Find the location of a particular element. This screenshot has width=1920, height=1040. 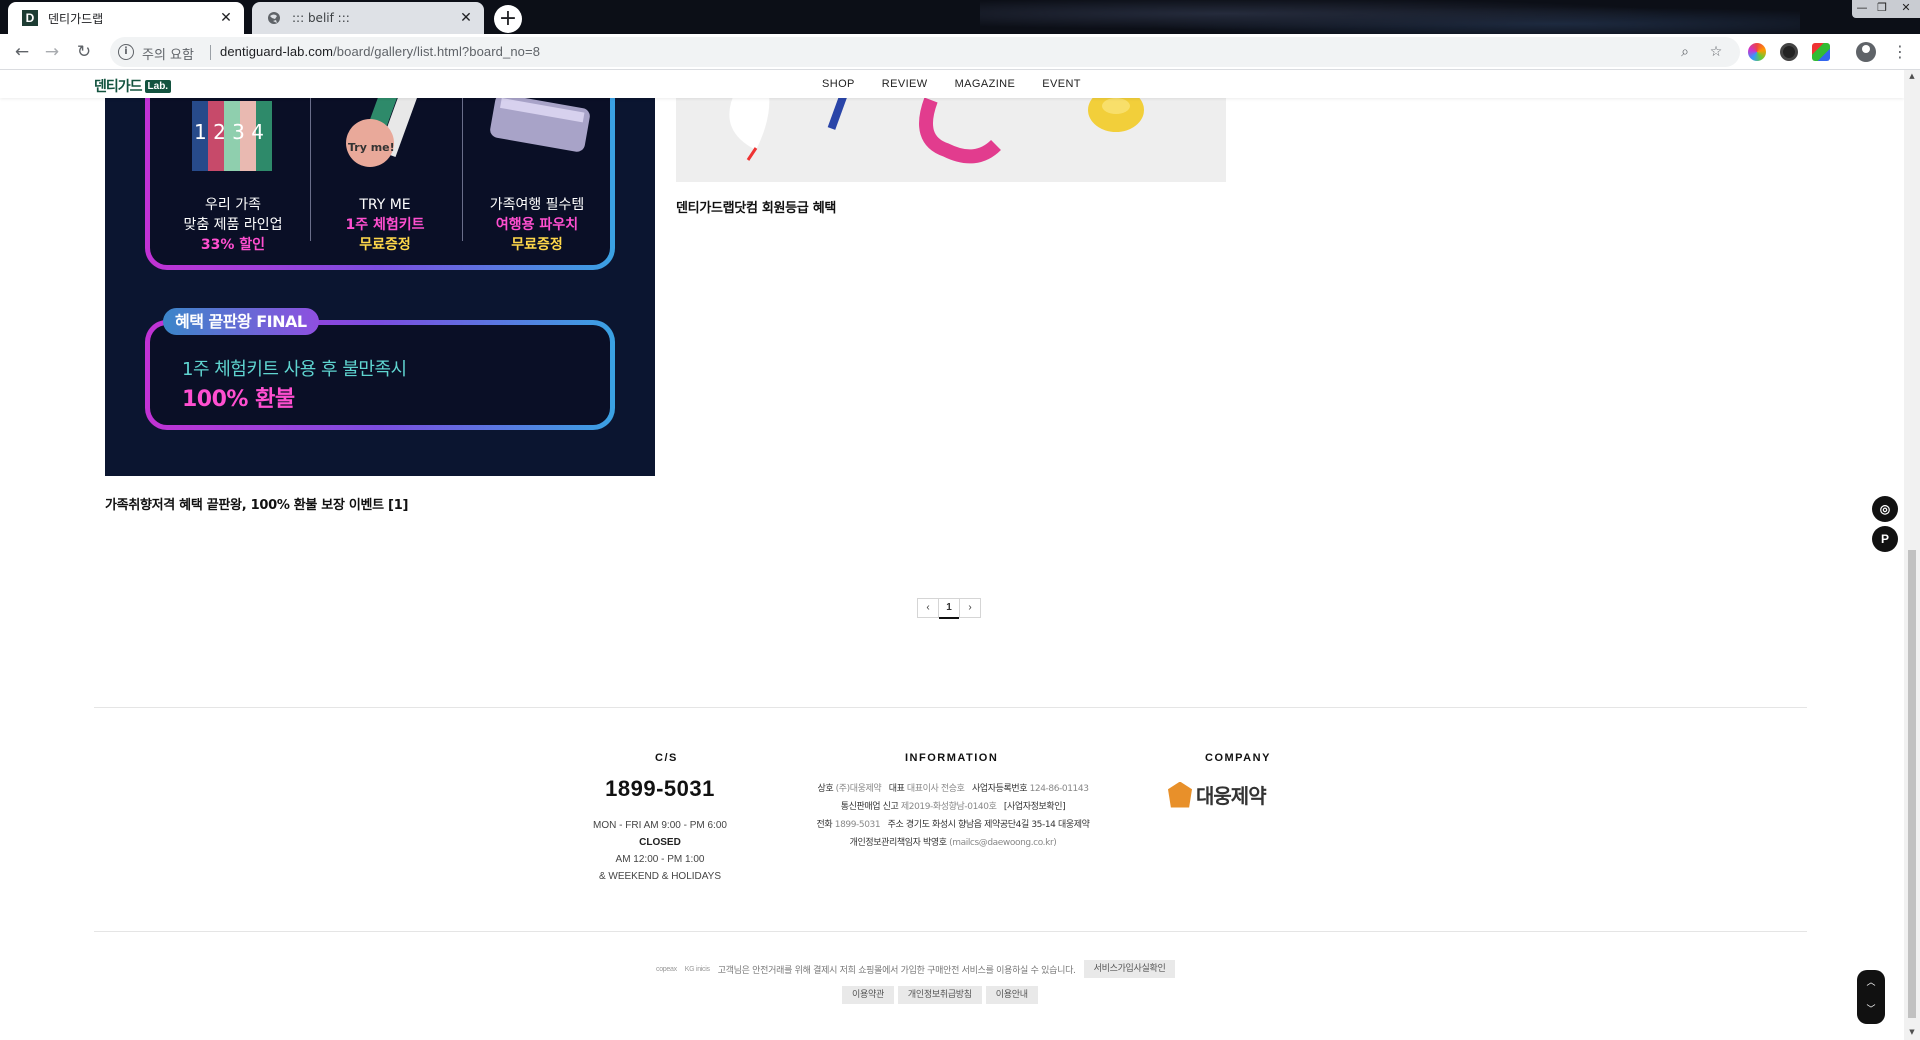

extension-shield-icon is located at coordinates (1789, 52).